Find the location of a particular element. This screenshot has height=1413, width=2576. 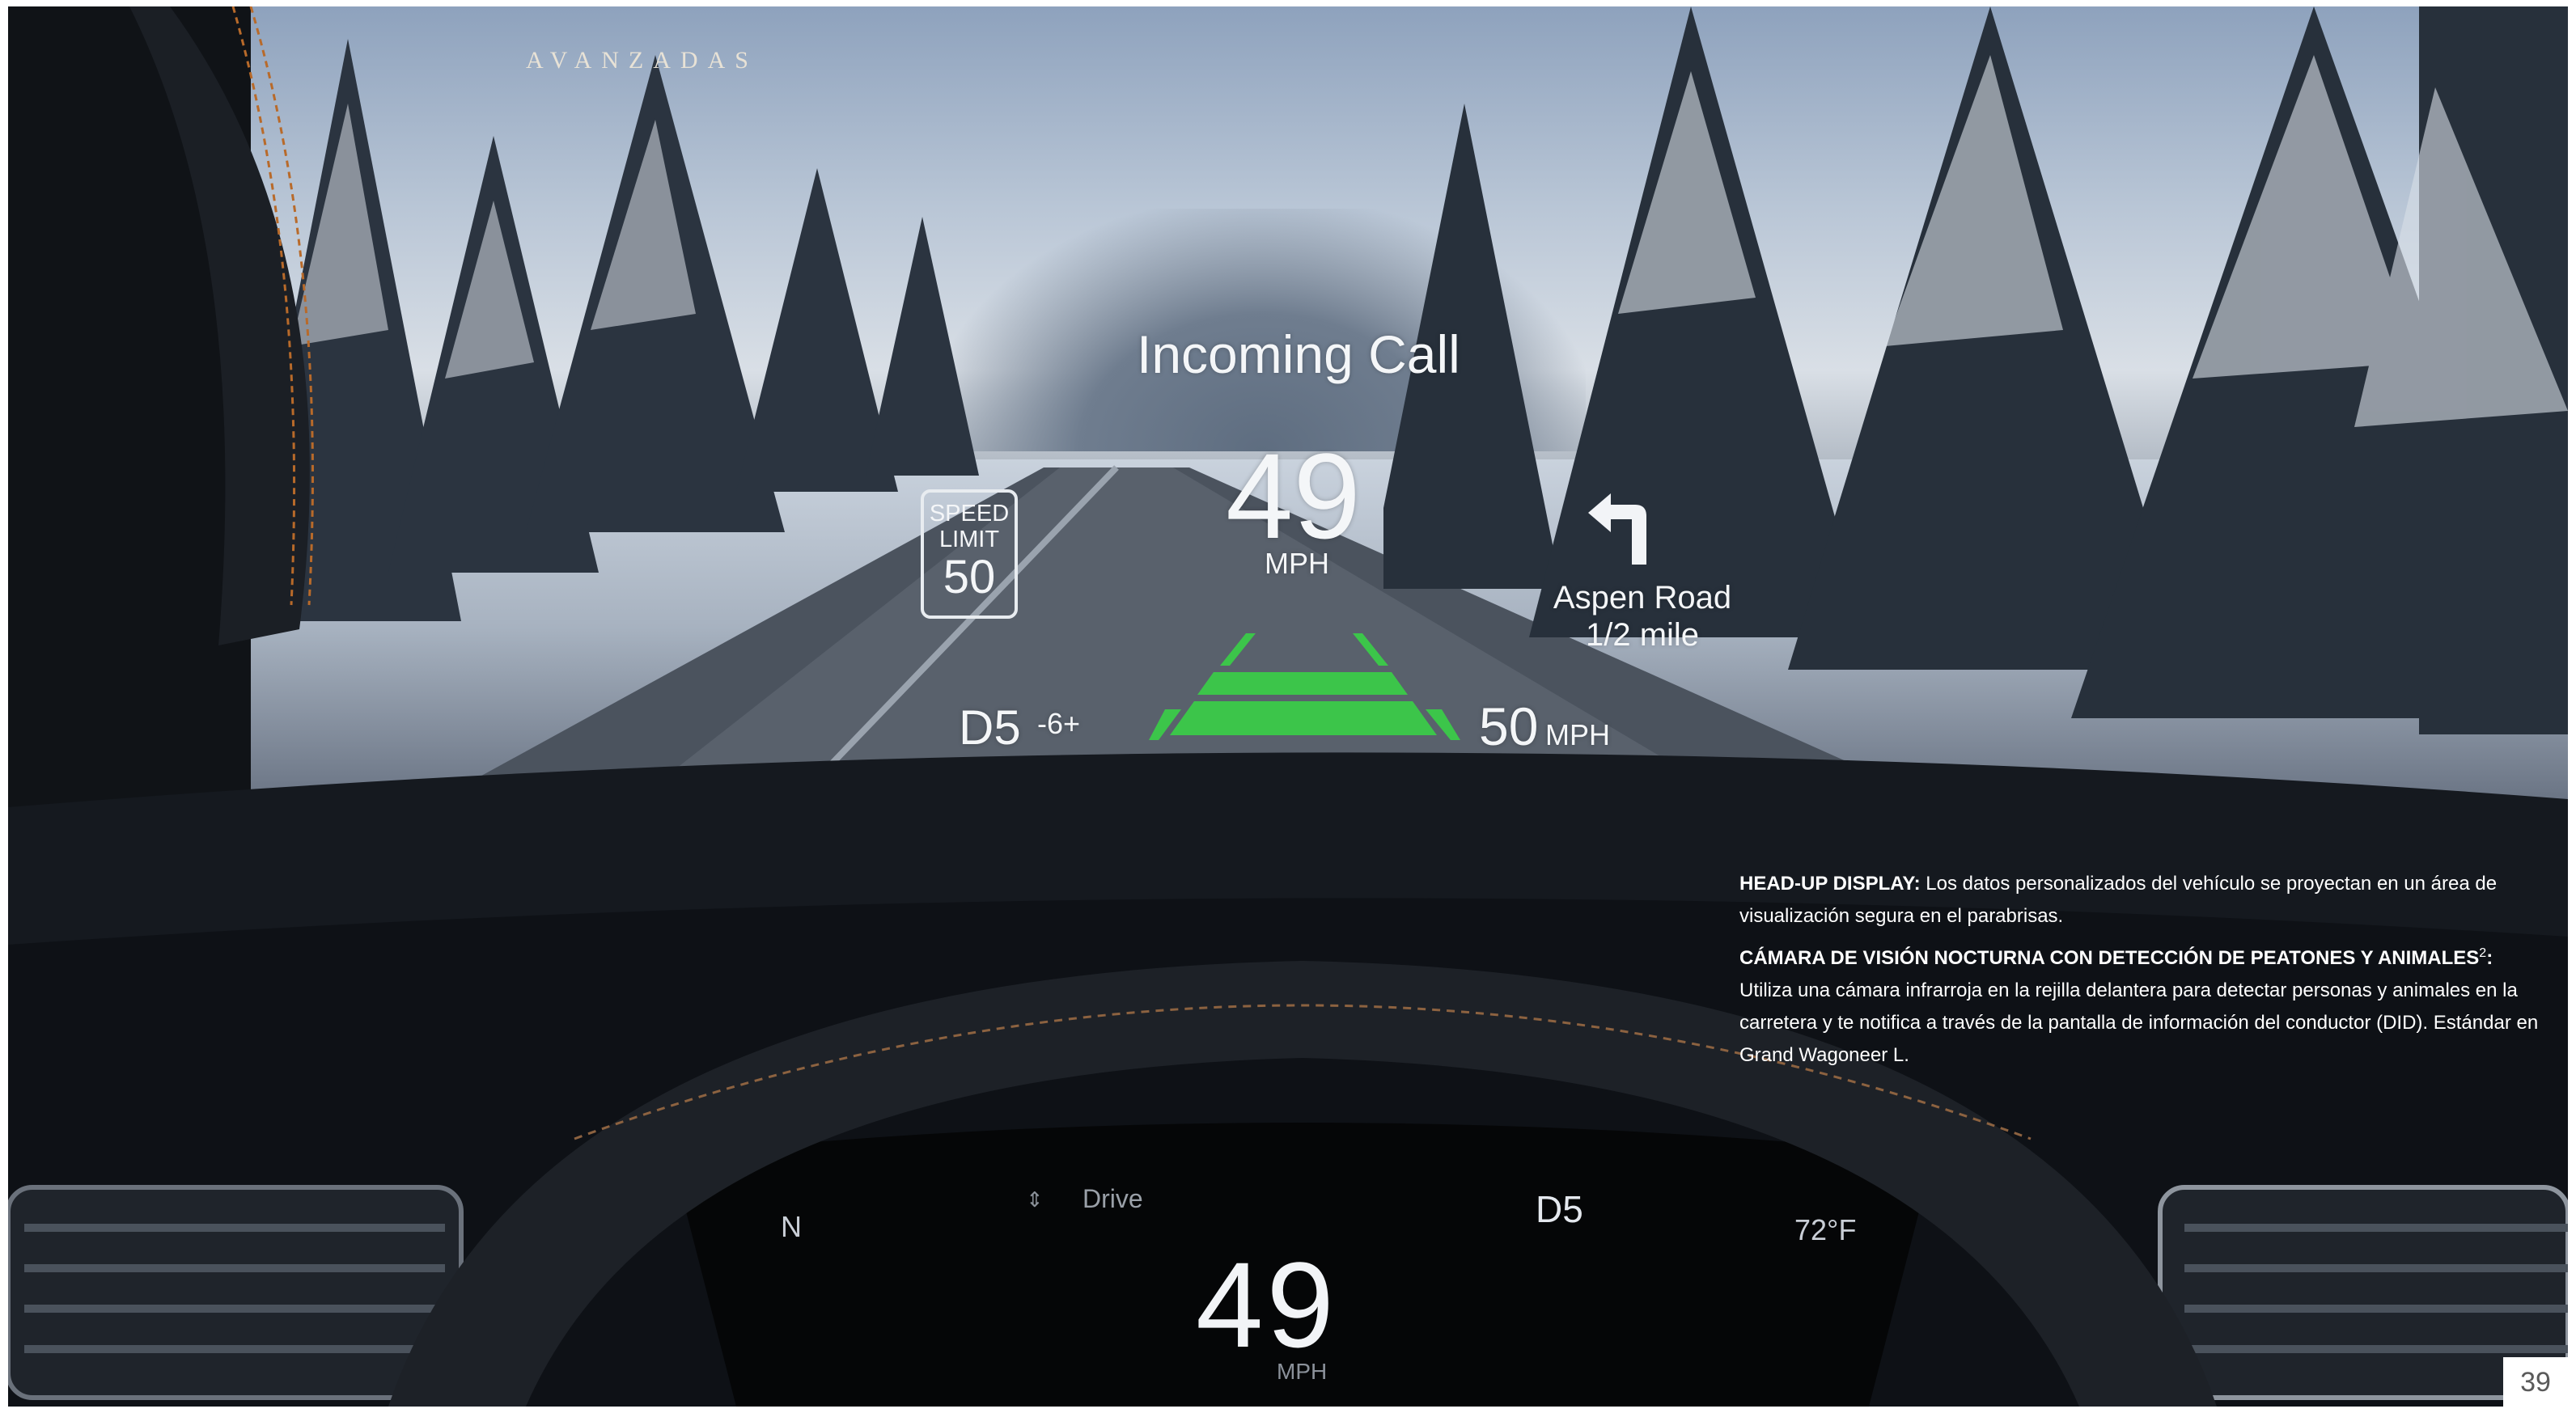

speed-limit-line1: SPEED is located at coordinates (969, 514).